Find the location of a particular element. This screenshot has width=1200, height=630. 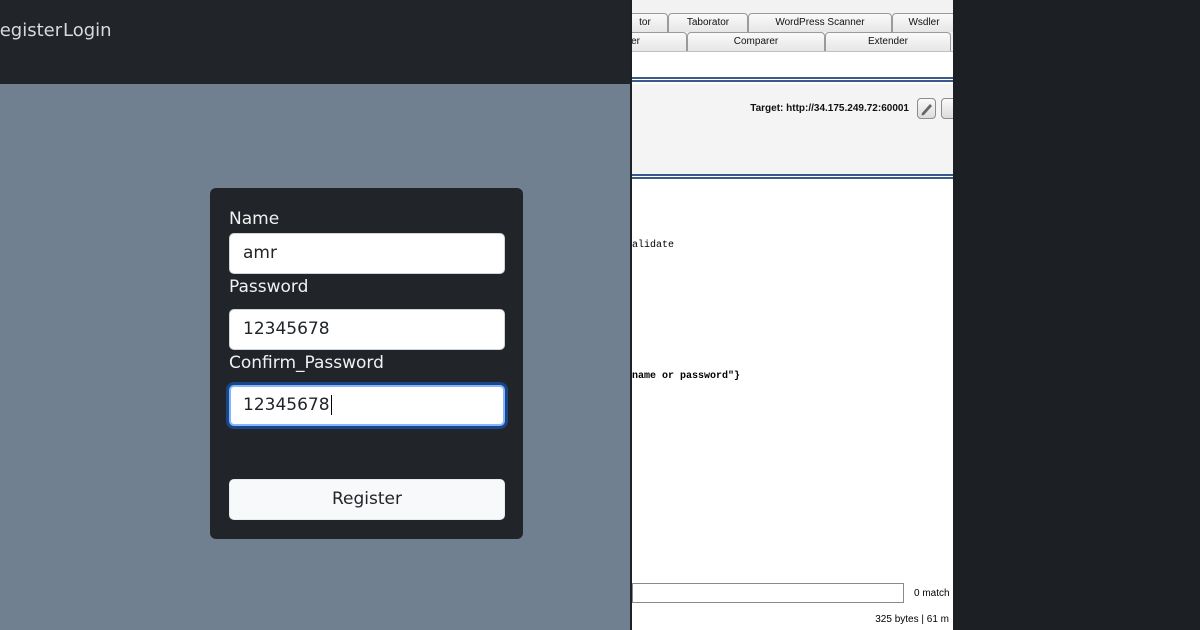

confirm-password-label: Confirm_Password is located at coordinates (306, 363).